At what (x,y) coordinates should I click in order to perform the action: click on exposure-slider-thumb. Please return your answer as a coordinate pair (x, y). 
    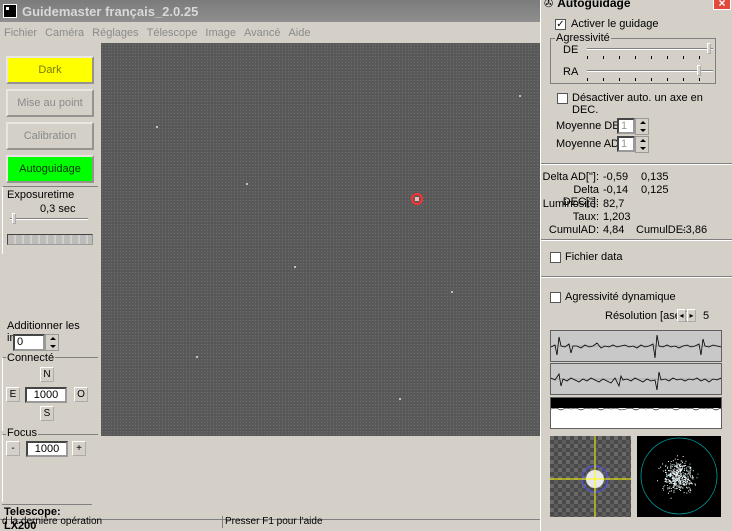
    Looking at the image, I should click on (14, 218).